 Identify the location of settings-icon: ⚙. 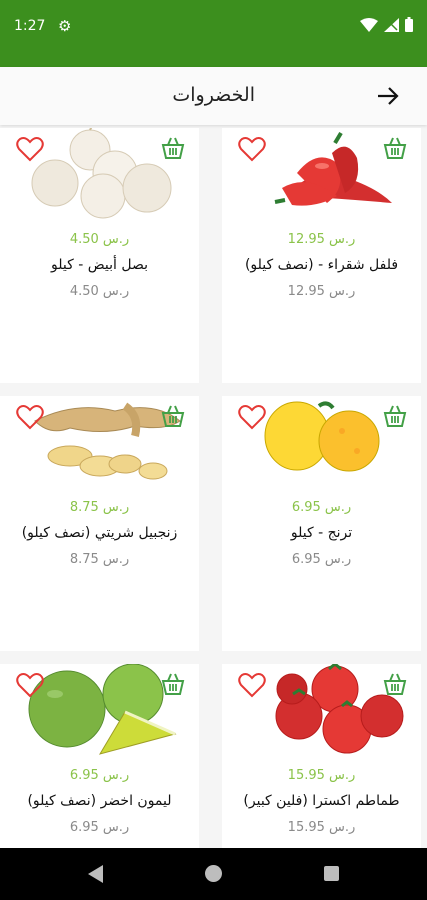
(65, 26).